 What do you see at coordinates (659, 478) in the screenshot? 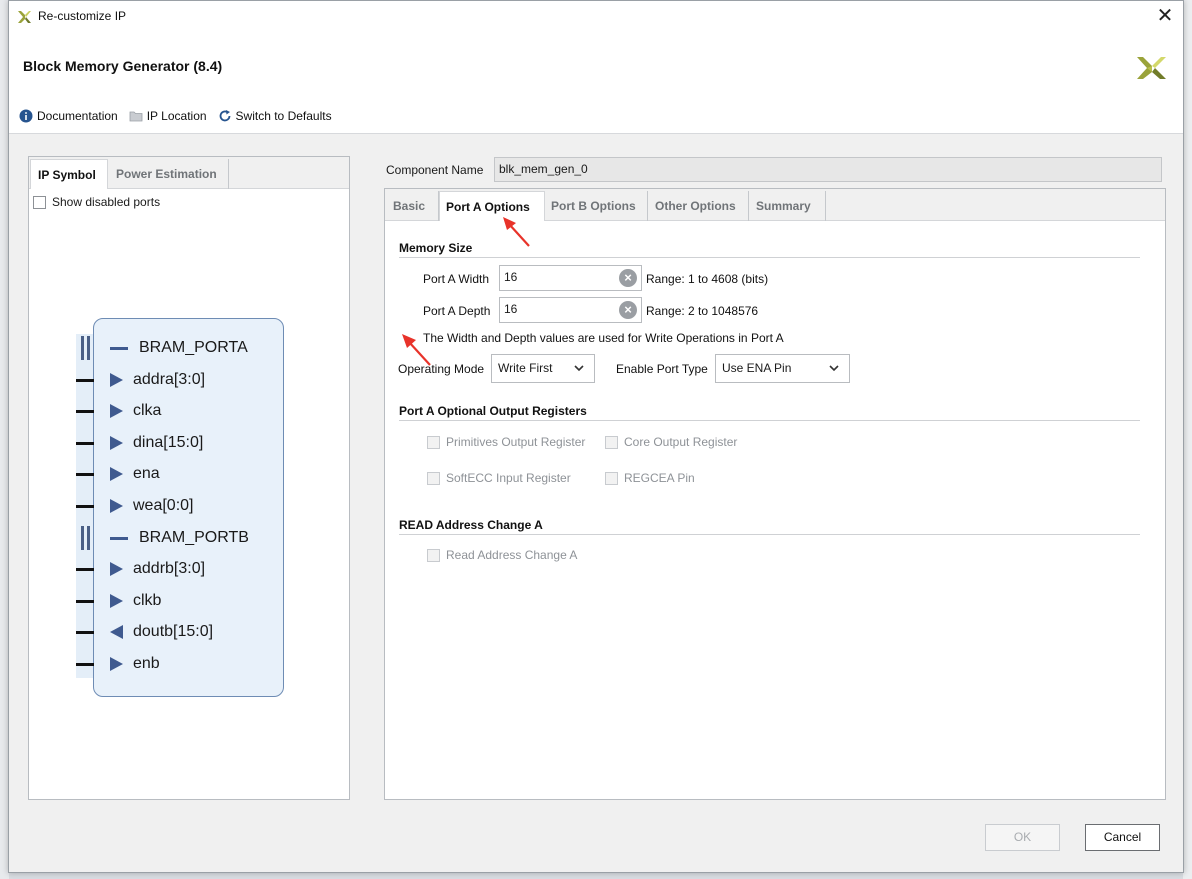
I see `regcea-pin-label: REGCEA Pin` at bounding box center [659, 478].